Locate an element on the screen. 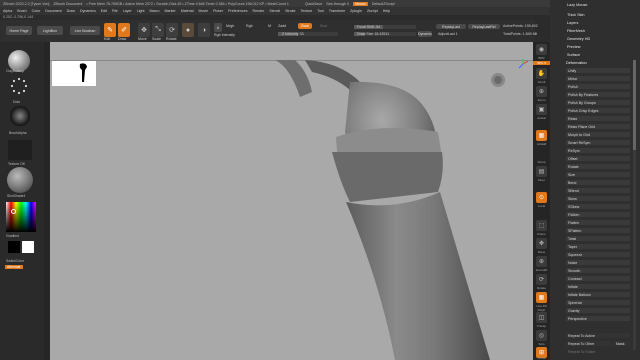 This screenshot has width=640, height=360. texture-swatch: ◑ is located at coordinates (204, 30).